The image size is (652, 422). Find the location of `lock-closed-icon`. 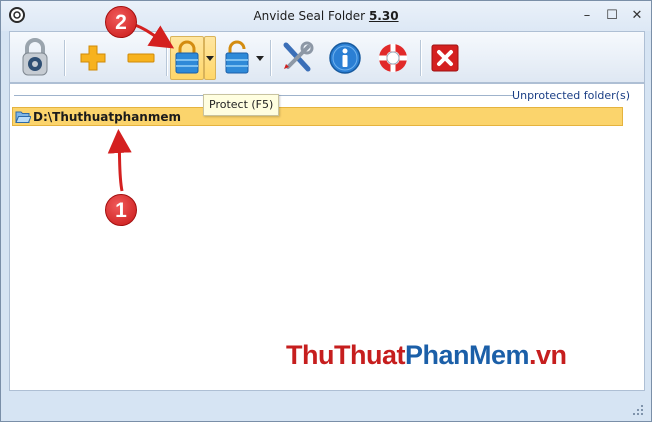

lock-closed-icon is located at coordinates (187, 57).